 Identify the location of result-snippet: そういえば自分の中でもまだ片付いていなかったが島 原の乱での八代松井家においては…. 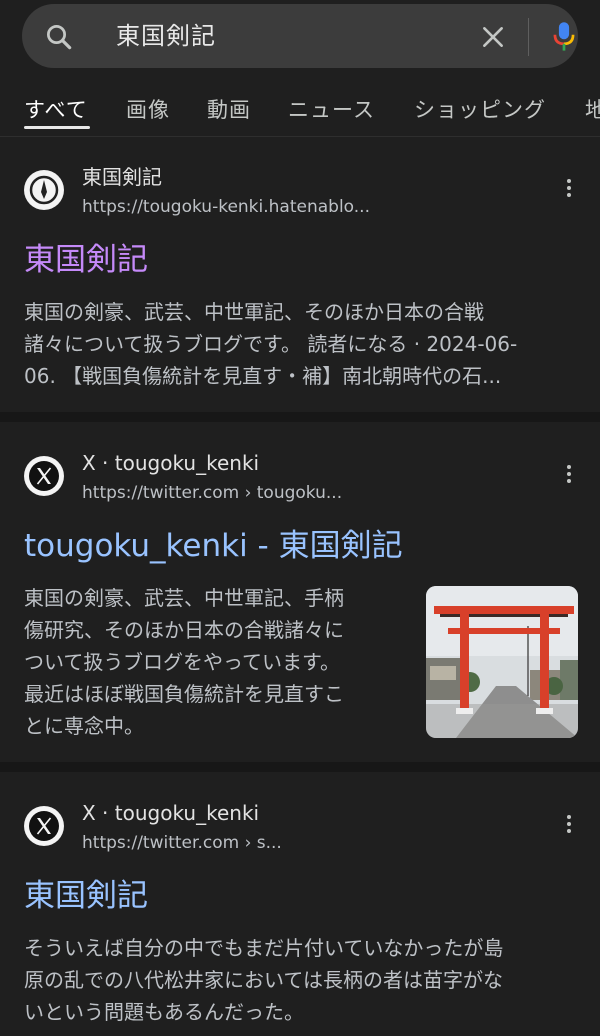
(263, 980).